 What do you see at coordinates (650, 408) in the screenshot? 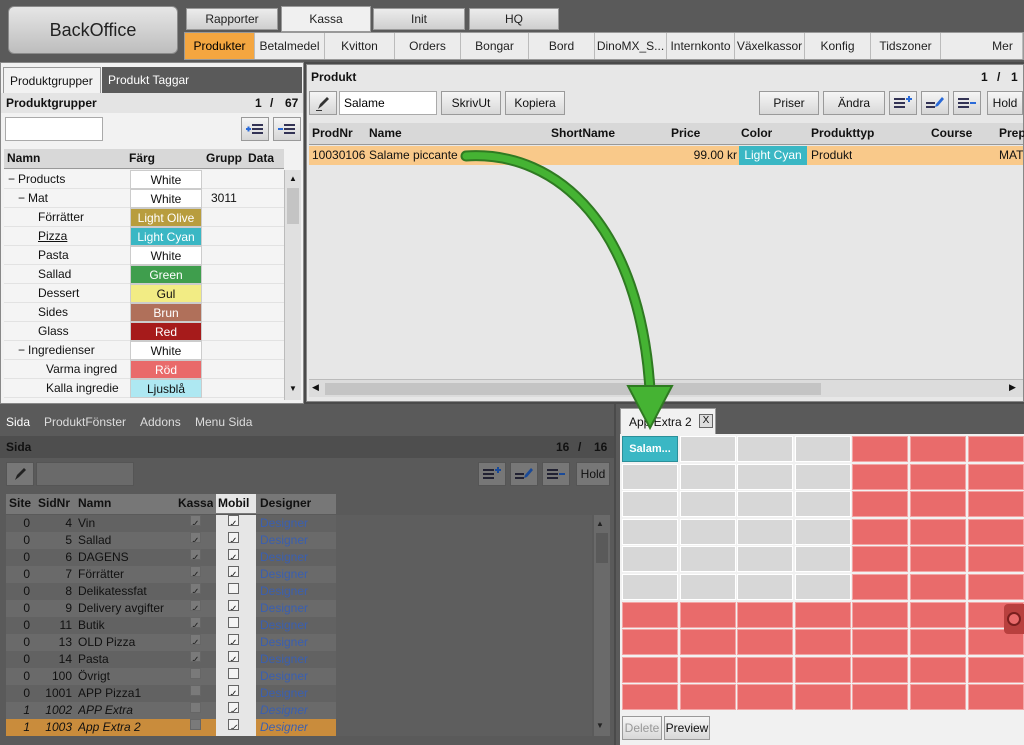
I see `arrow-head-icon` at bounding box center [650, 408].